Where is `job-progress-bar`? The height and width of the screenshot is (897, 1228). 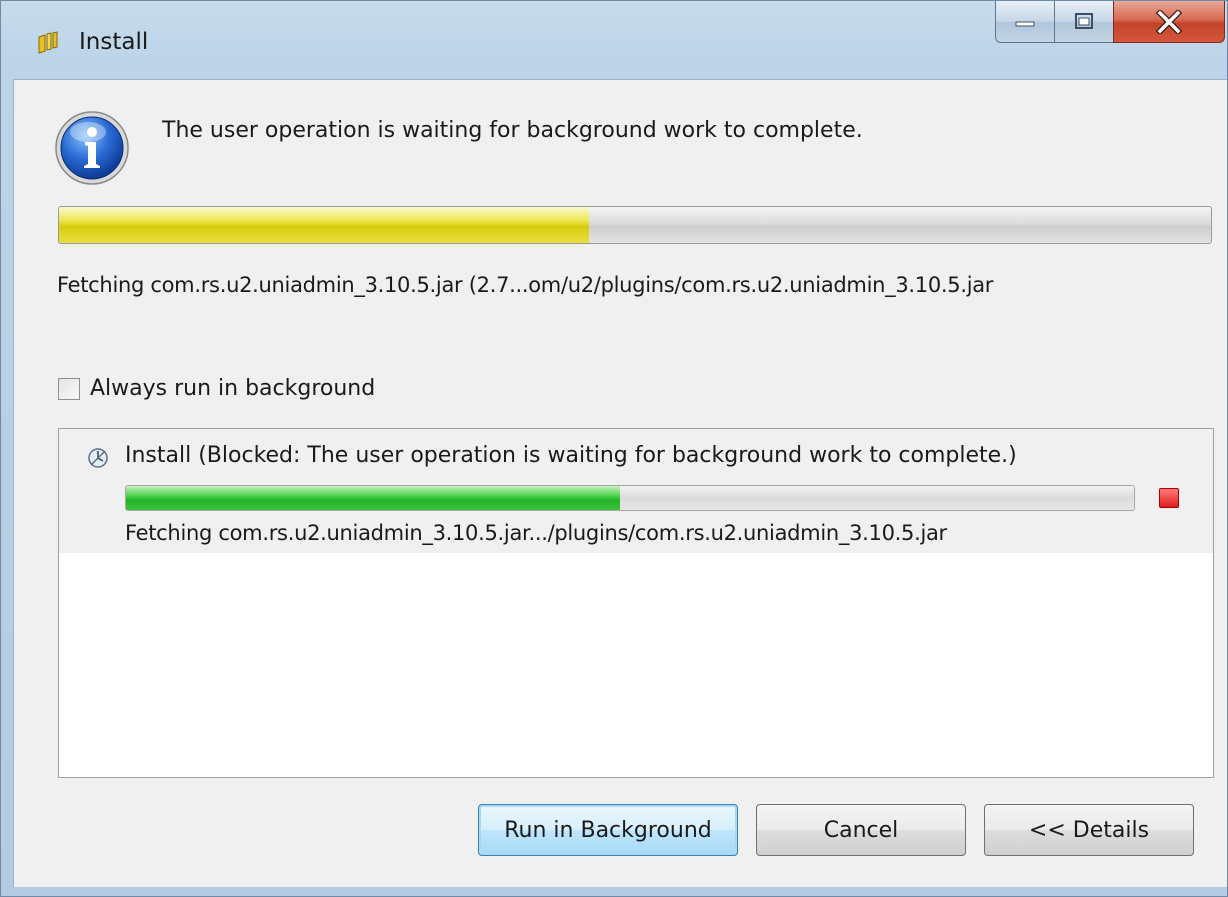
job-progress-bar is located at coordinates (630, 498).